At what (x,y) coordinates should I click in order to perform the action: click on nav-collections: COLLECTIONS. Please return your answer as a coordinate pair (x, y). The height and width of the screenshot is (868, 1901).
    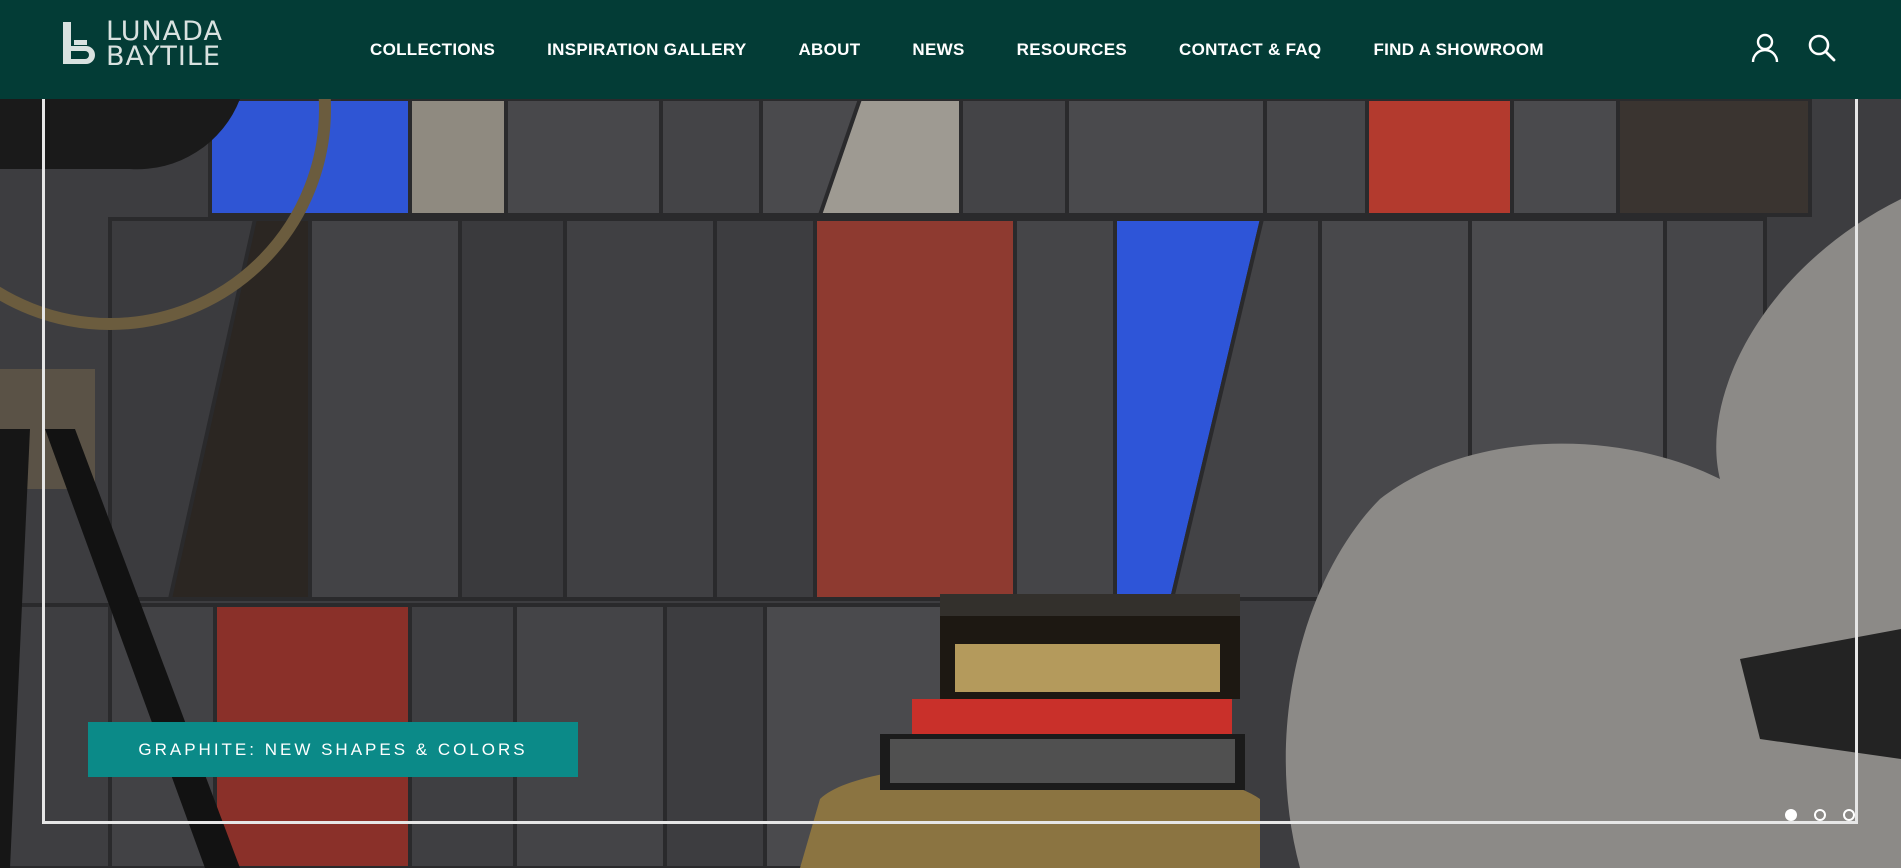
    Looking at the image, I should click on (432, 50).